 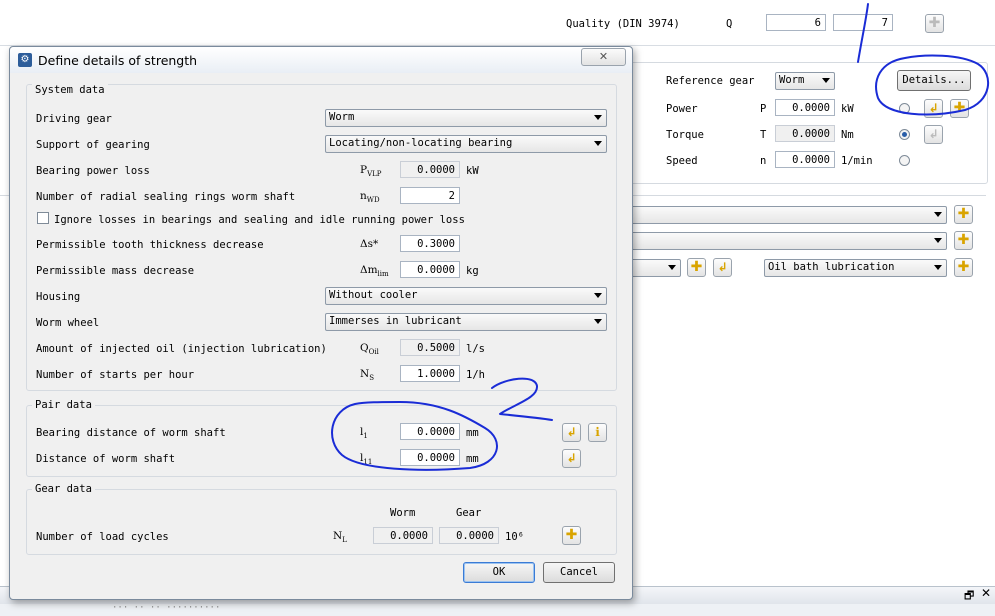 I want to click on mass-decrease-unit: kg, so click(x=472, y=271).